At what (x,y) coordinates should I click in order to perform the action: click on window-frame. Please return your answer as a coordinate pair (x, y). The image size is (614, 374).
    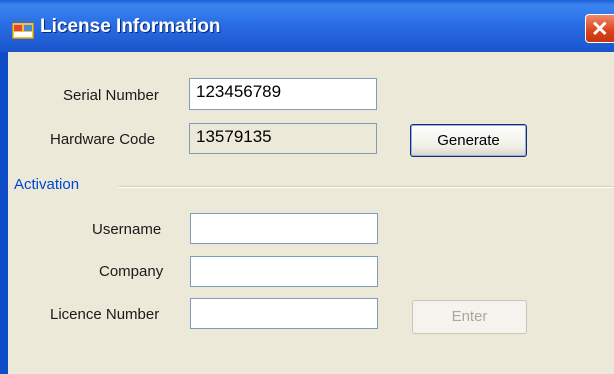
    Looking at the image, I should click on (4, 213).